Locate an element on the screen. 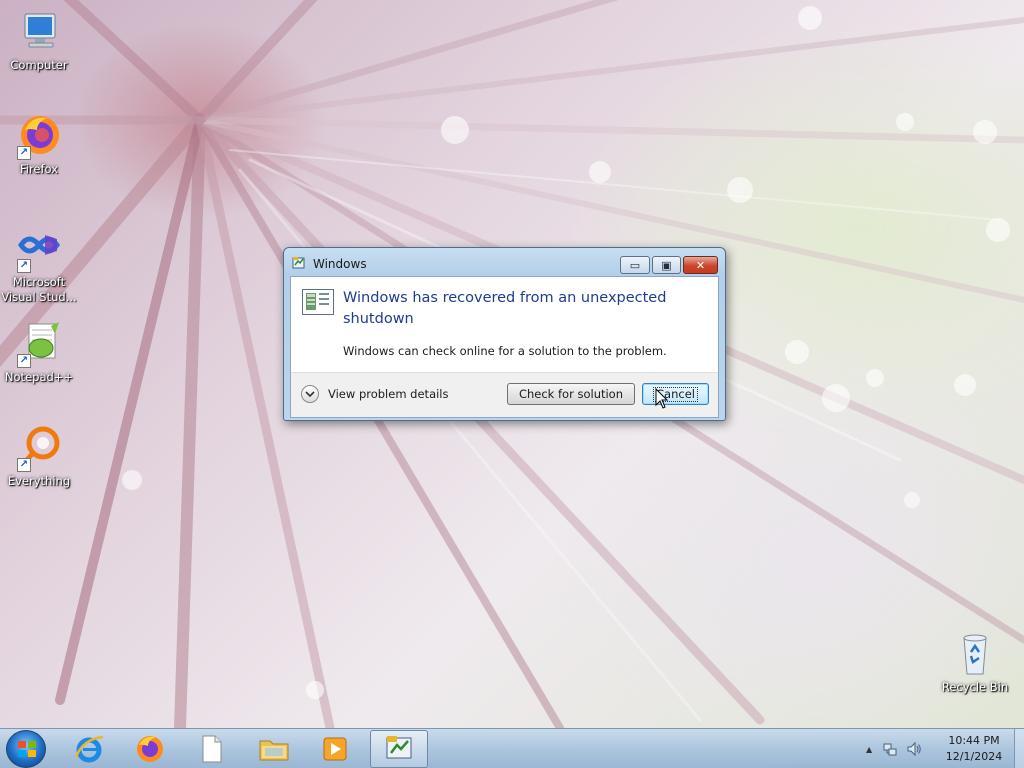 The width and height of the screenshot is (1024, 768). mouse-cursor-icon is located at coordinates (662, 398).